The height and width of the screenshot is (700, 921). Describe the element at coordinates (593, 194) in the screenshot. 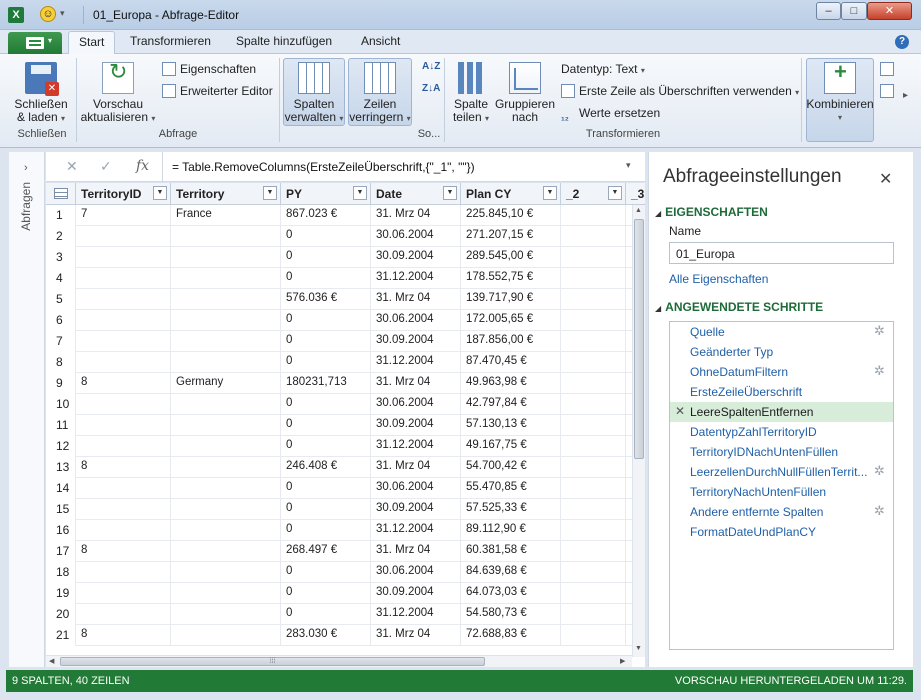

I see `column-header: _2 ▼` at that location.